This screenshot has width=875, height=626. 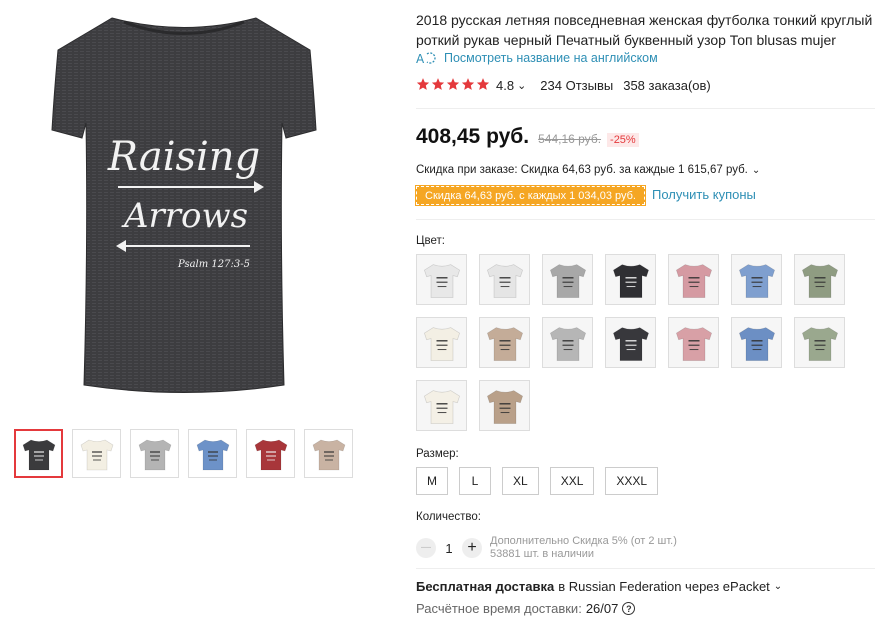 What do you see at coordinates (472, 548) in the screenshot?
I see `quantity-plus-button: +` at bounding box center [472, 548].